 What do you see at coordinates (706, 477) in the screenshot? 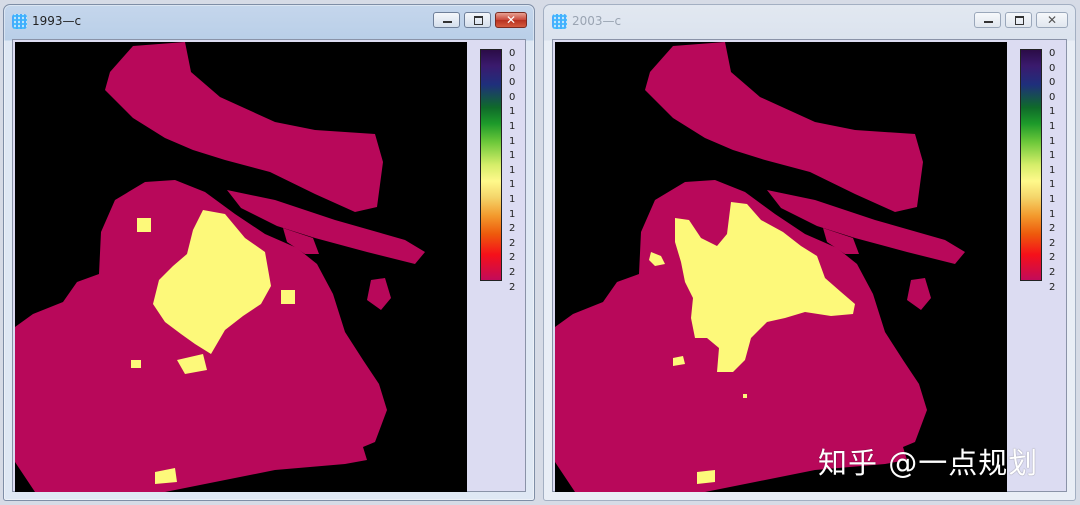
I see `urban-patch-2003-c` at bounding box center [706, 477].